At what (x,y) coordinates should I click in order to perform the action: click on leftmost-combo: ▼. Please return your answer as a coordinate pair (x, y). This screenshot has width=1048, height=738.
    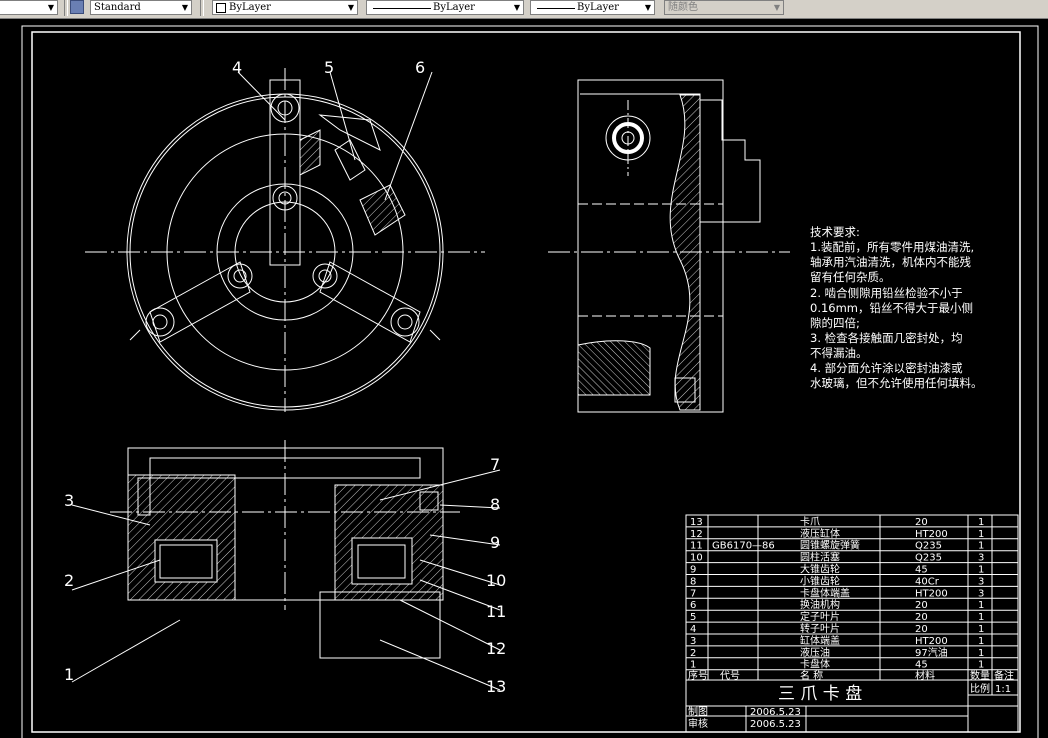
    Looking at the image, I should click on (29, 7).